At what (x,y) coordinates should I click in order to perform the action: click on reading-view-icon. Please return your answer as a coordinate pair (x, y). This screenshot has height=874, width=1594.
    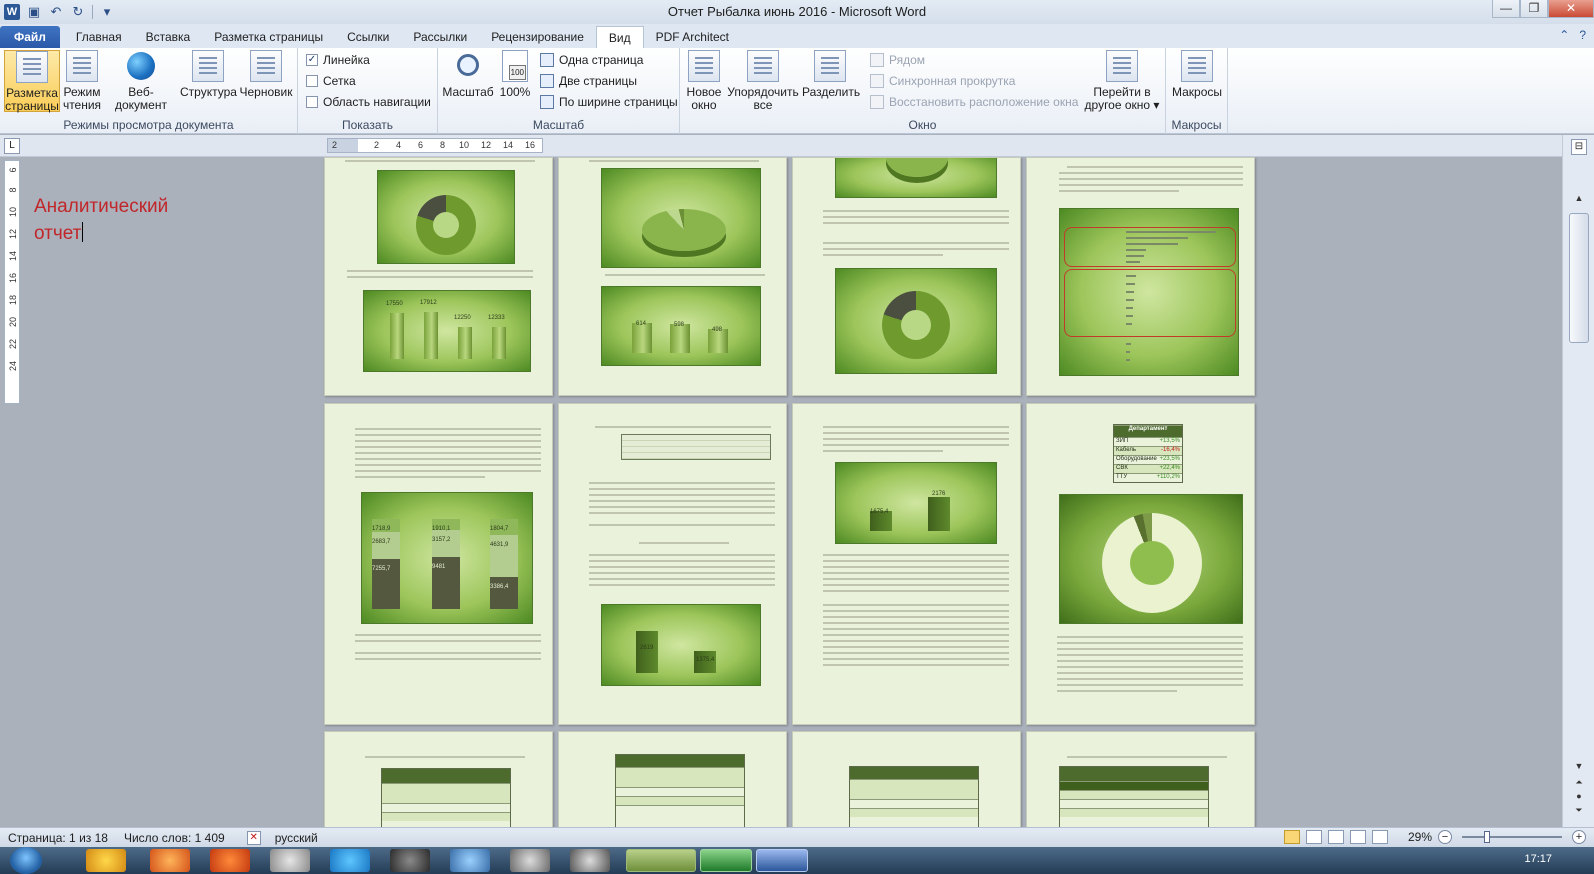
    Looking at the image, I should click on (1313, 837).